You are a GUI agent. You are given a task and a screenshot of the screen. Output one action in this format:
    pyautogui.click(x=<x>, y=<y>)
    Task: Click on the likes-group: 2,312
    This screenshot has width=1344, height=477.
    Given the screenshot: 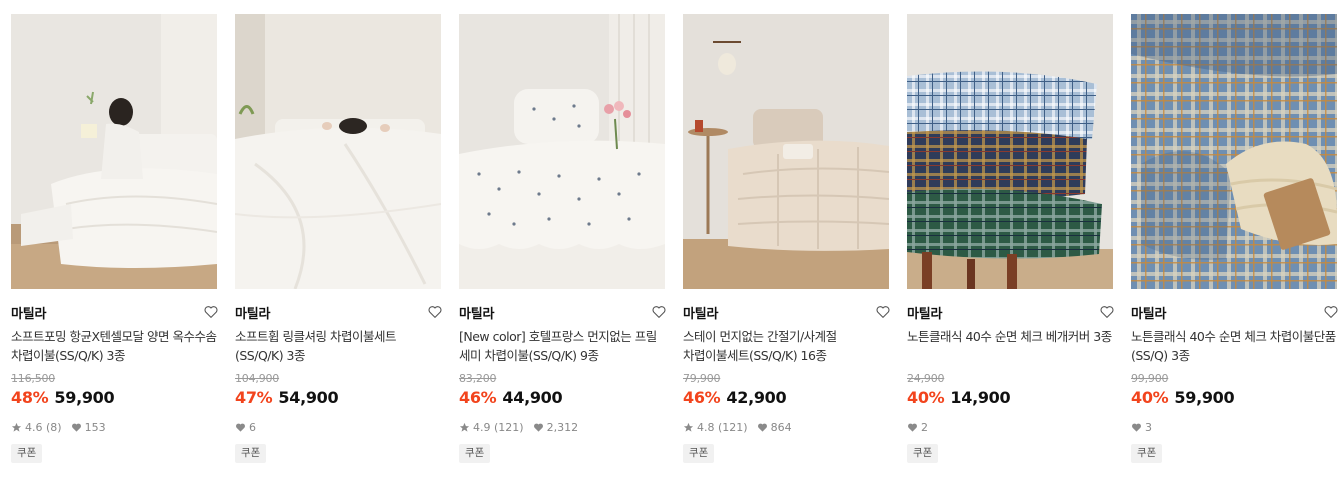 What is the action you would take?
    pyautogui.click(x=556, y=427)
    